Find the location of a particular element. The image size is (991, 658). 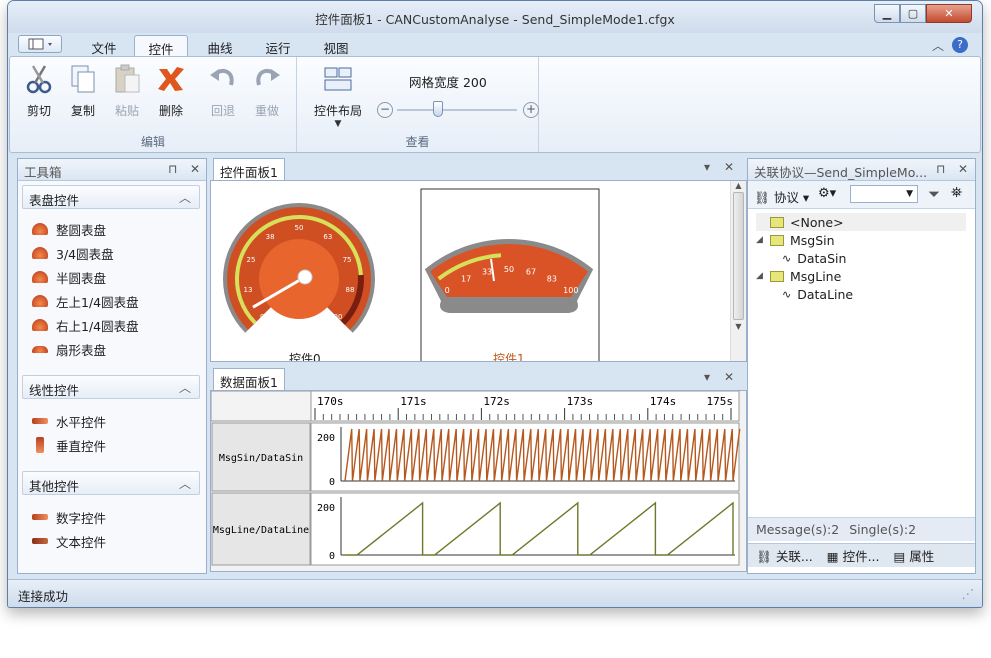

tree-item-msgline: ◢ MsgLine is located at coordinates (798, 276).